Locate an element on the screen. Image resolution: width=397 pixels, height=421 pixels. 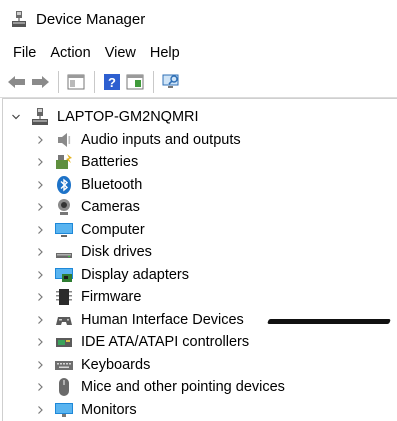
tree-item-disk-drives: Disk drives is located at coordinates (93, 252).